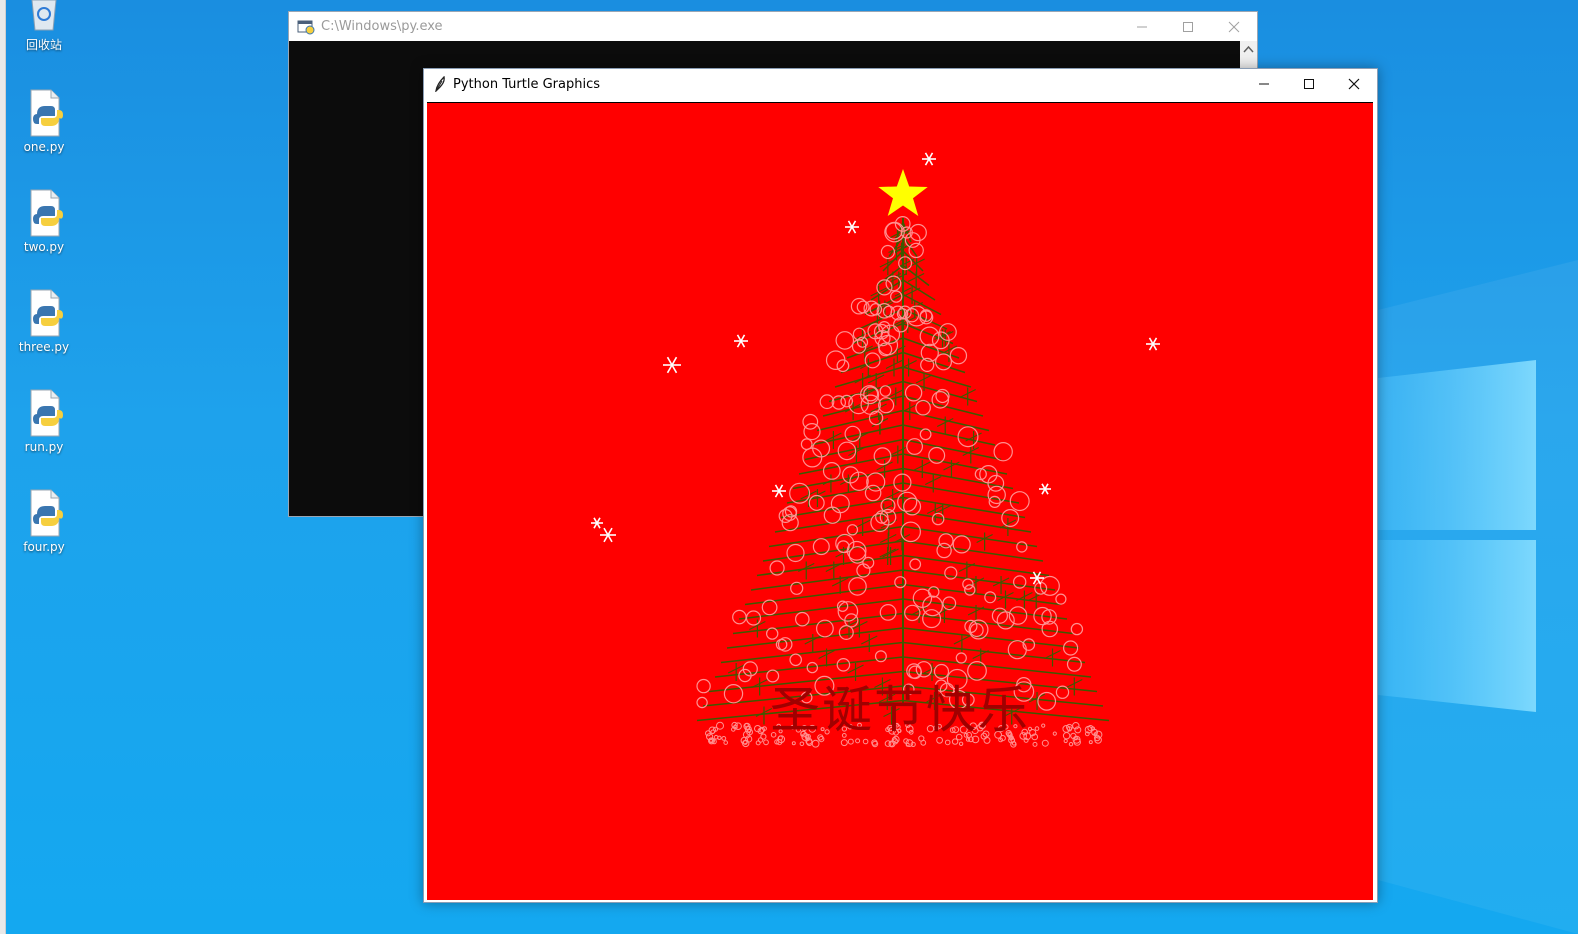  Describe the element at coordinates (440, 84) in the screenshot. I see `feather-icon` at that location.